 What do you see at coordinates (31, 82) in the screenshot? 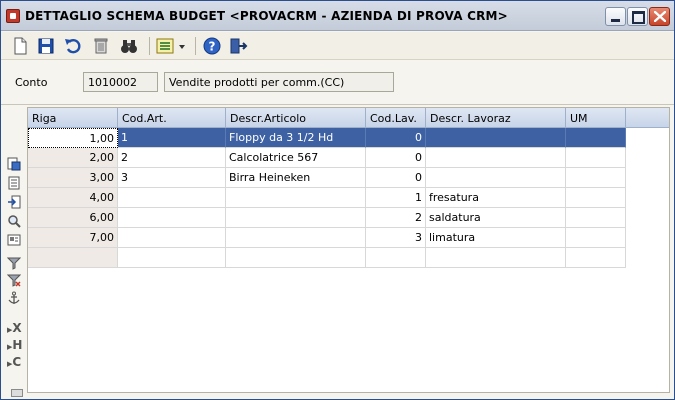
I see `conto-label: Conto` at bounding box center [31, 82].